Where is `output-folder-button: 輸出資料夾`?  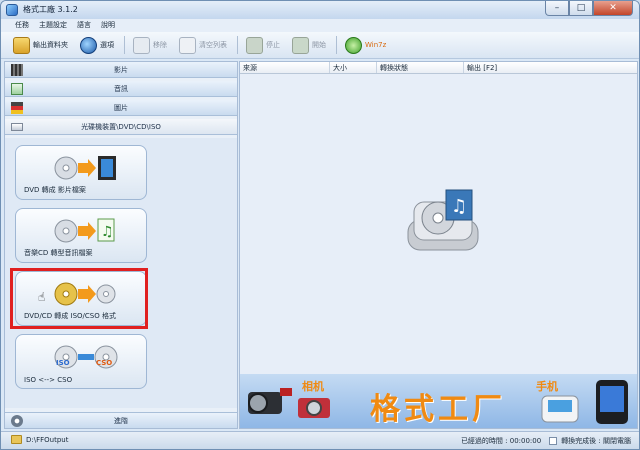 output-folder-button: 輸出資料夾 is located at coordinates (40, 45).